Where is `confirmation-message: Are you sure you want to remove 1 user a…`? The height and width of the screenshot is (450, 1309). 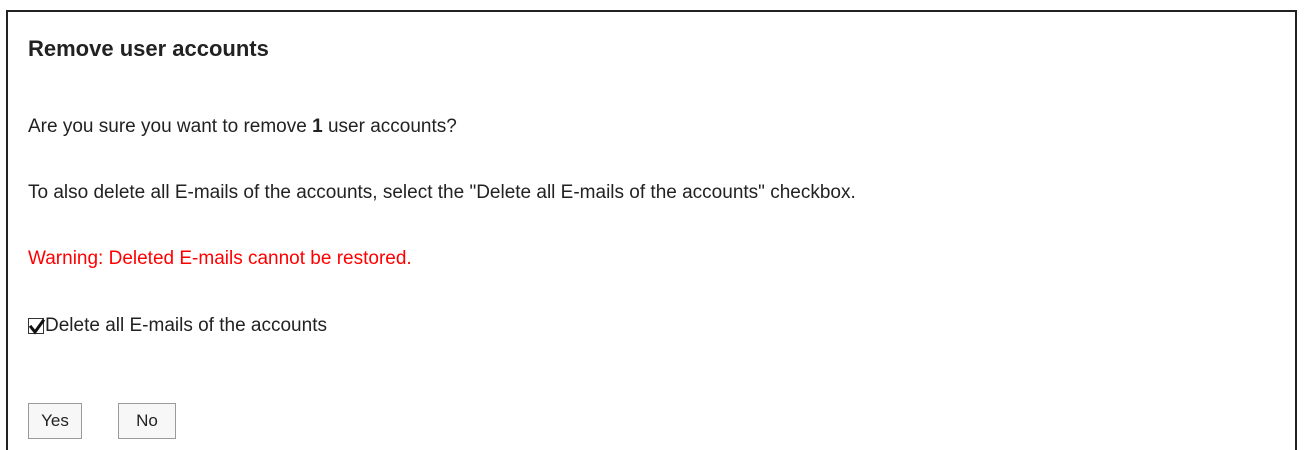
confirmation-message: Are you sure you want to remove 1 user a… is located at coordinates (242, 127).